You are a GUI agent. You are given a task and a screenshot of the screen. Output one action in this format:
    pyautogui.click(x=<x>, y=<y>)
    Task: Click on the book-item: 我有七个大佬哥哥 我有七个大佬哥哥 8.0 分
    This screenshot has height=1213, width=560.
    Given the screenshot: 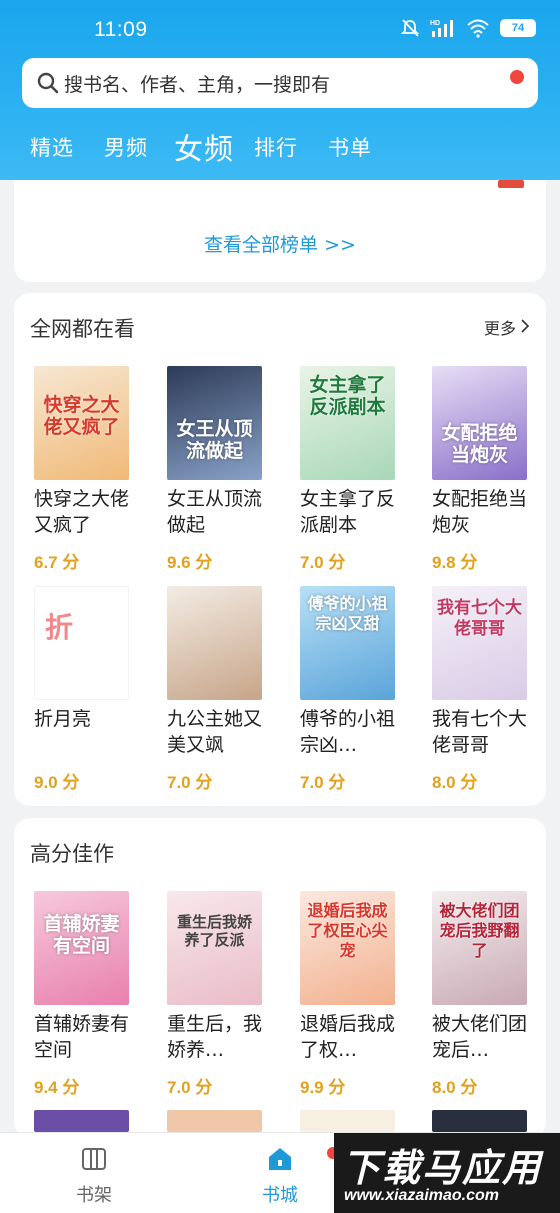 What is the action you would take?
    pyautogui.click(x=487, y=689)
    